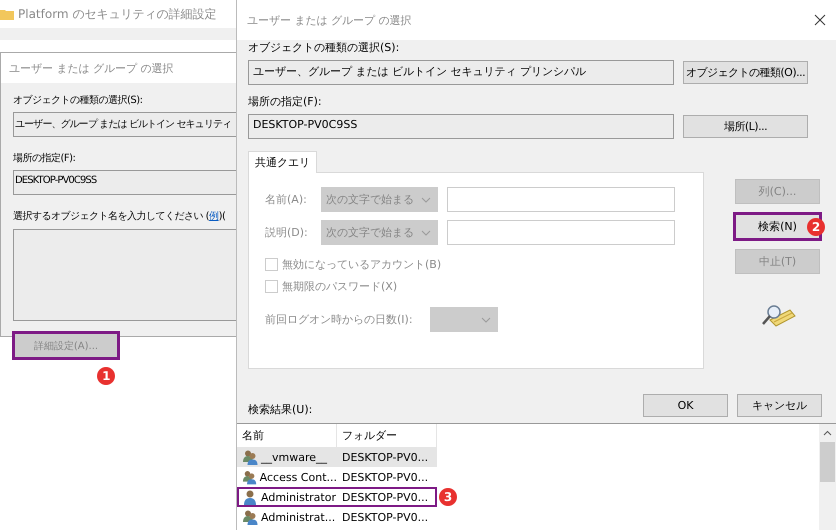 The height and width of the screenshot is (530, 836). What do you see at coordinates (340, 286) in the screenshot?
I see `checkbox-label: 無期限のパスワード(X)` at bounding box center [340, 286].